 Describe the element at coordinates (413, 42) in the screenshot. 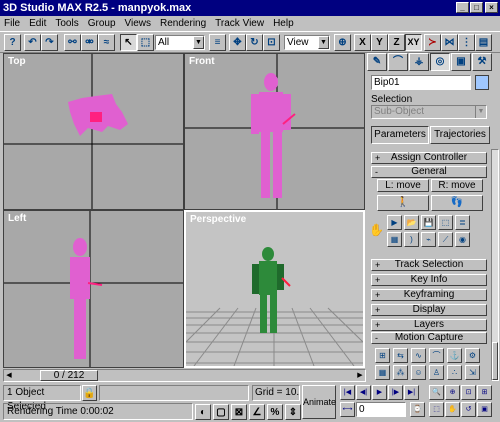

I see `axis-xy-button: XY` at that location.